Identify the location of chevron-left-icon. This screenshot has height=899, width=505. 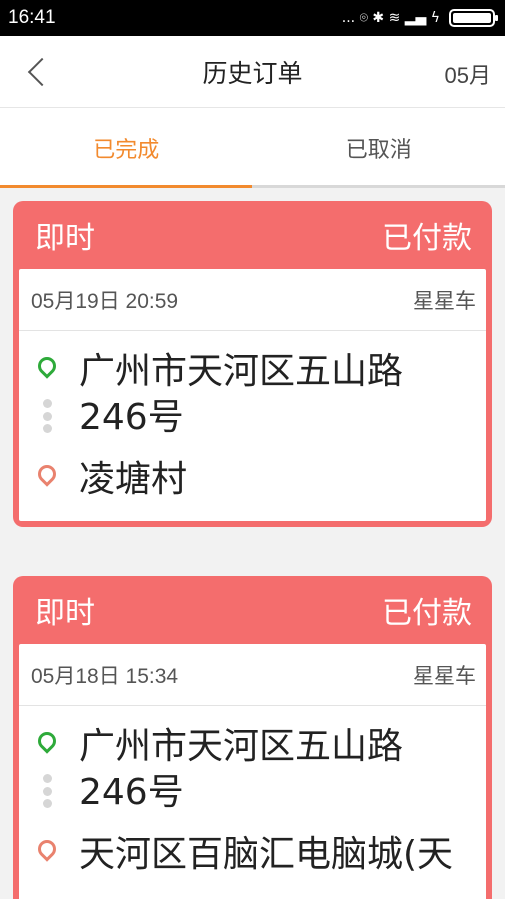
(42, 72).